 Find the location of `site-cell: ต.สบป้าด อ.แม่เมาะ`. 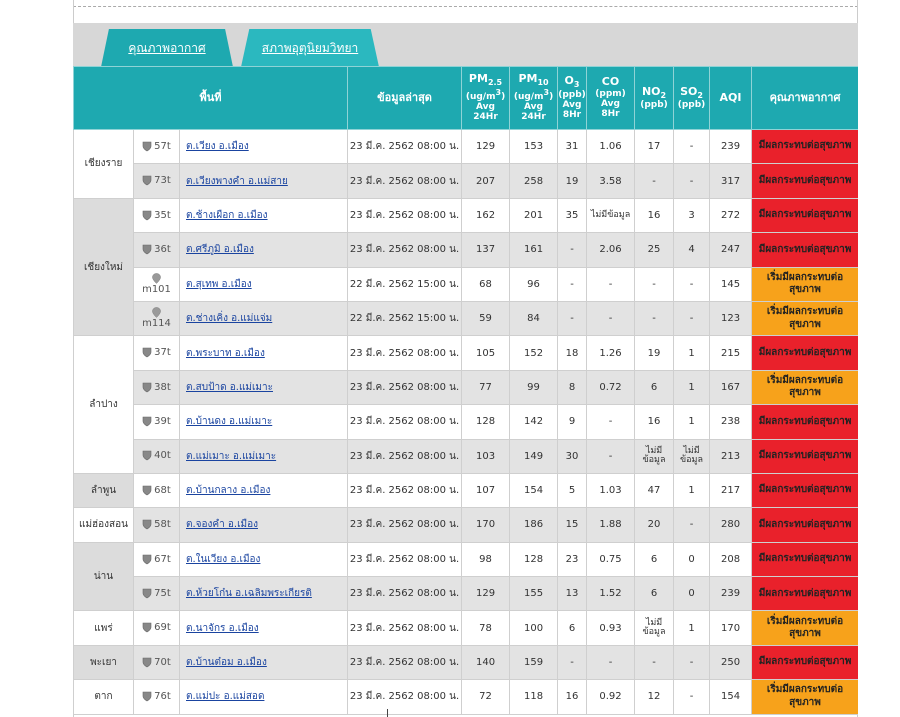

site-cell: ต.สบป้าด อ.แม่เมาะ is located at coordinates (263, 387).